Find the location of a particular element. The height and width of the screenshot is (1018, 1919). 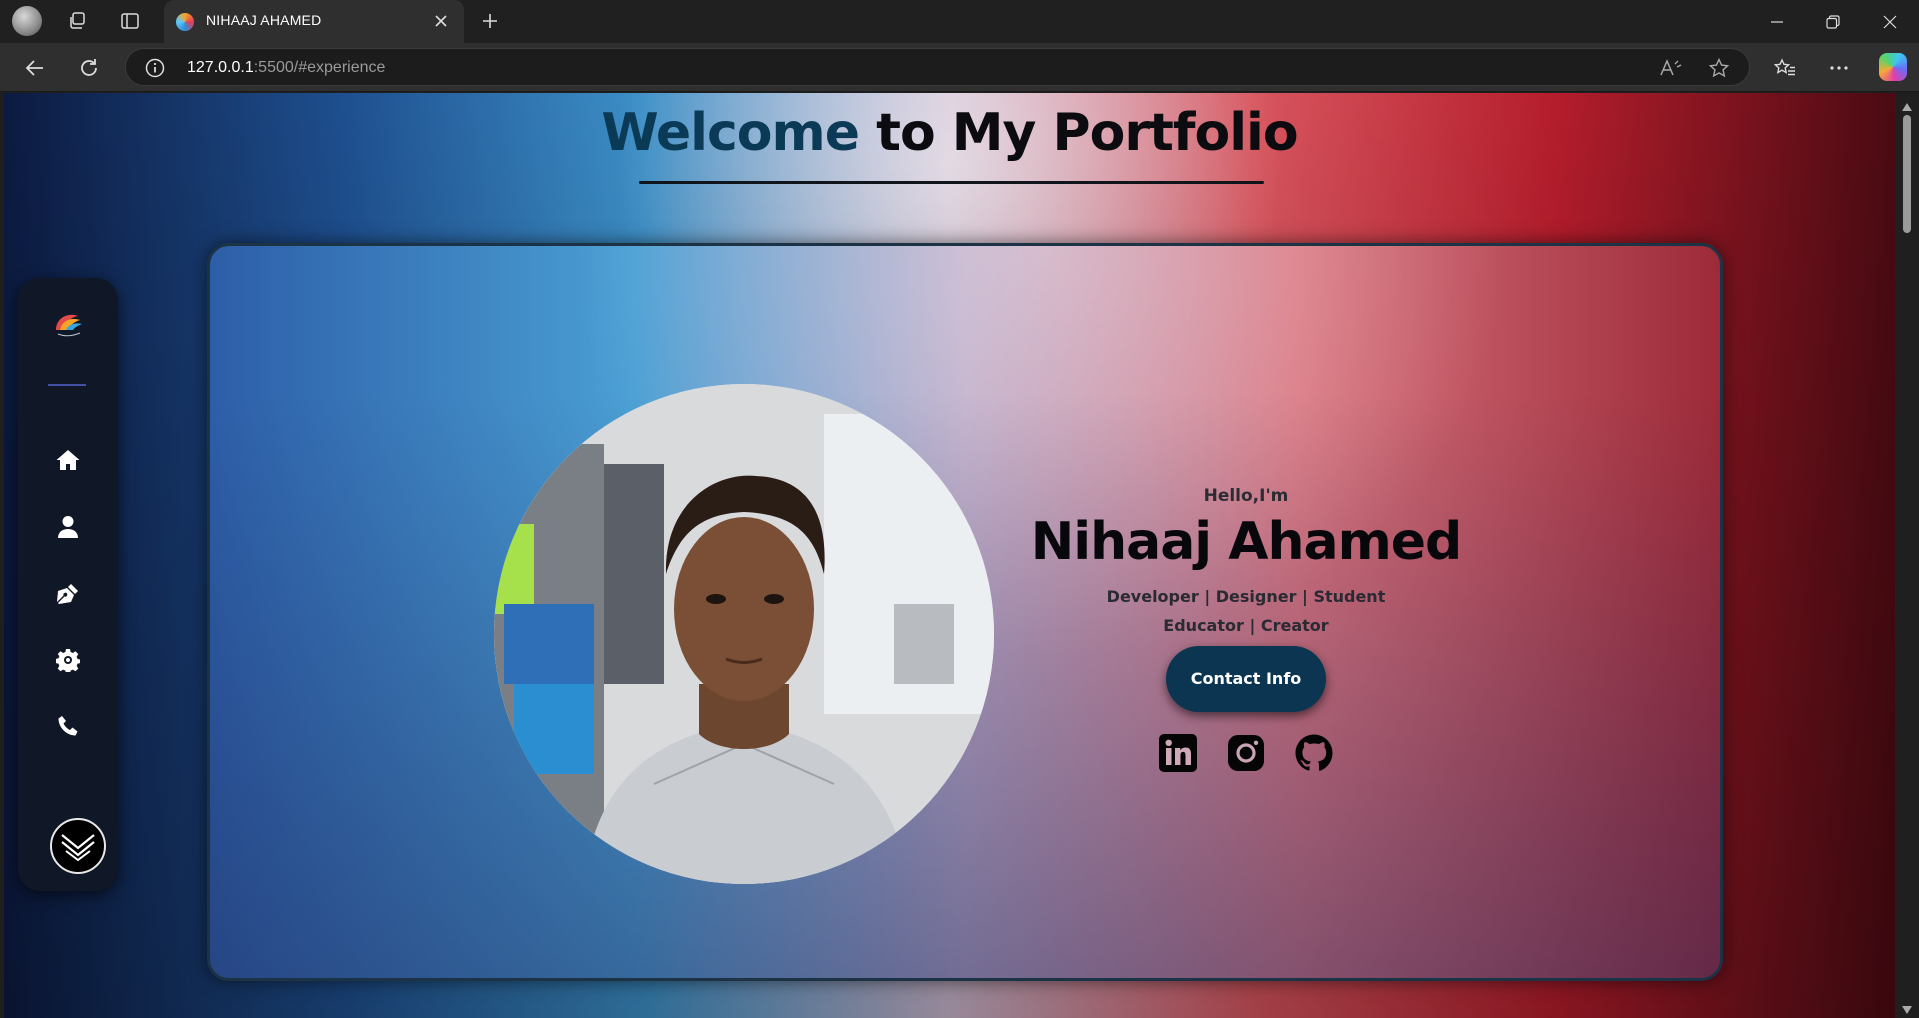

gear-icon is located at coordinates (68, 660).